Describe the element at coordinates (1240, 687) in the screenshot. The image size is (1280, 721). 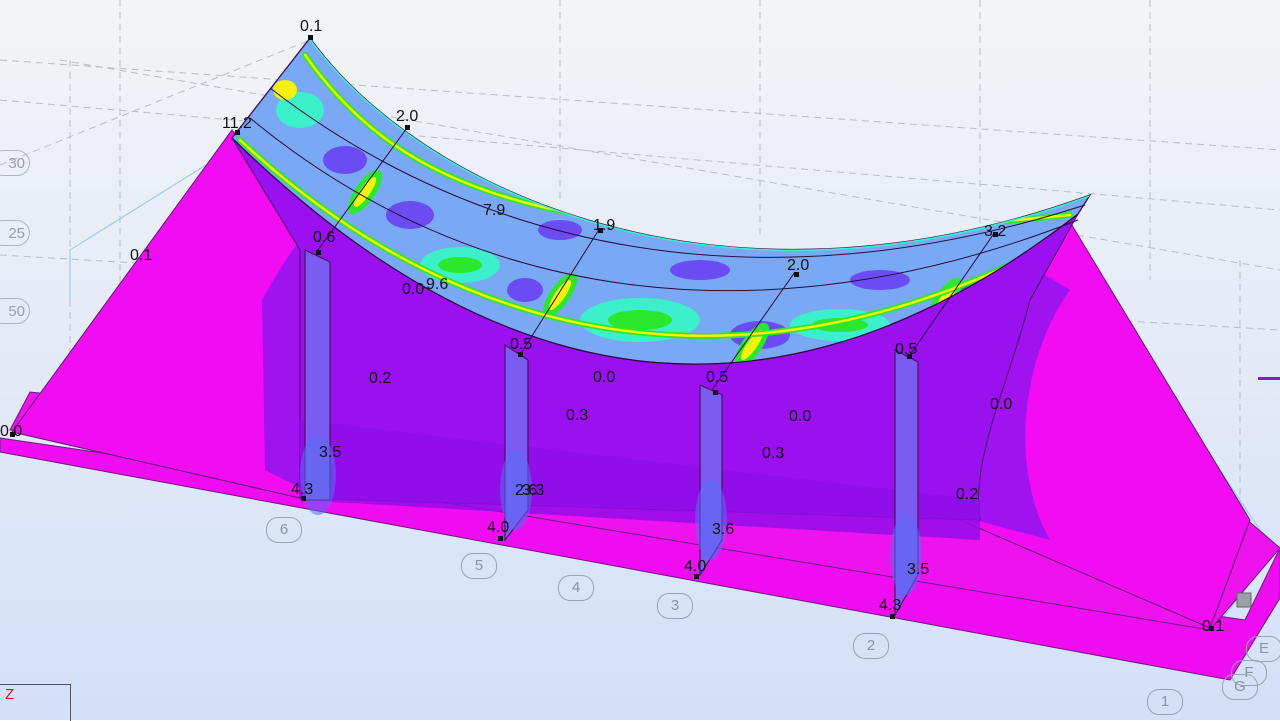
I see `grid-row-G: G` at that location.